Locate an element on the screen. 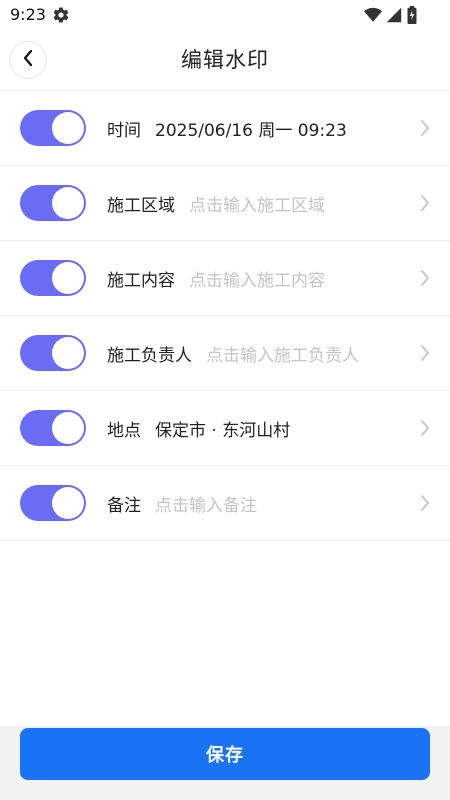  row-label: 施工区域 is located at coordinates (141, 205).